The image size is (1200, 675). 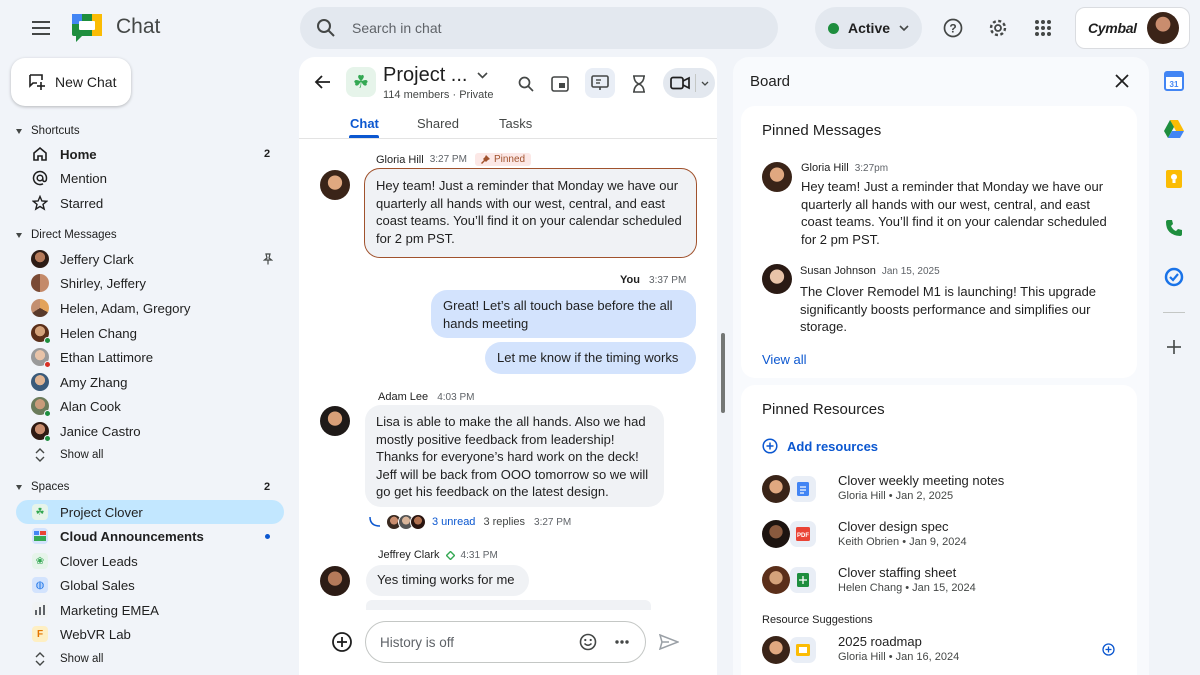 I want to click on dm-item-amy-zhang: Amy Zhang, so click(x=150, y=382).